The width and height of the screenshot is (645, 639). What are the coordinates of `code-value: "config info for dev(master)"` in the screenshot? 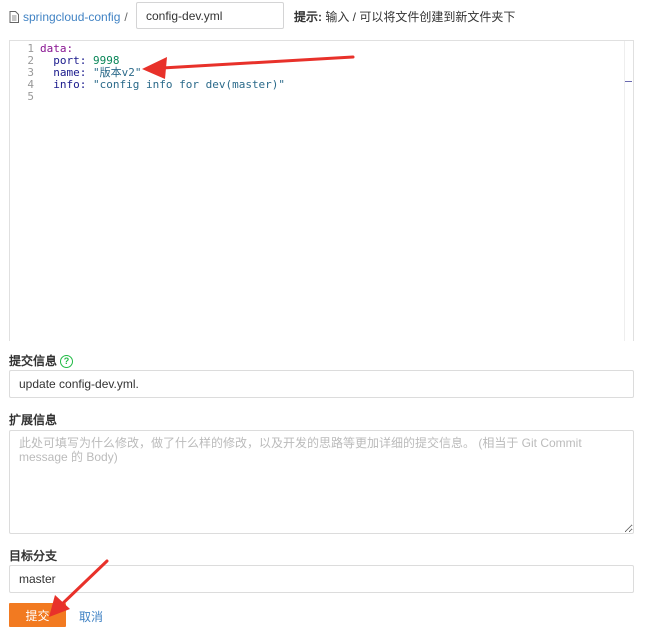 It's located at (186, 84).